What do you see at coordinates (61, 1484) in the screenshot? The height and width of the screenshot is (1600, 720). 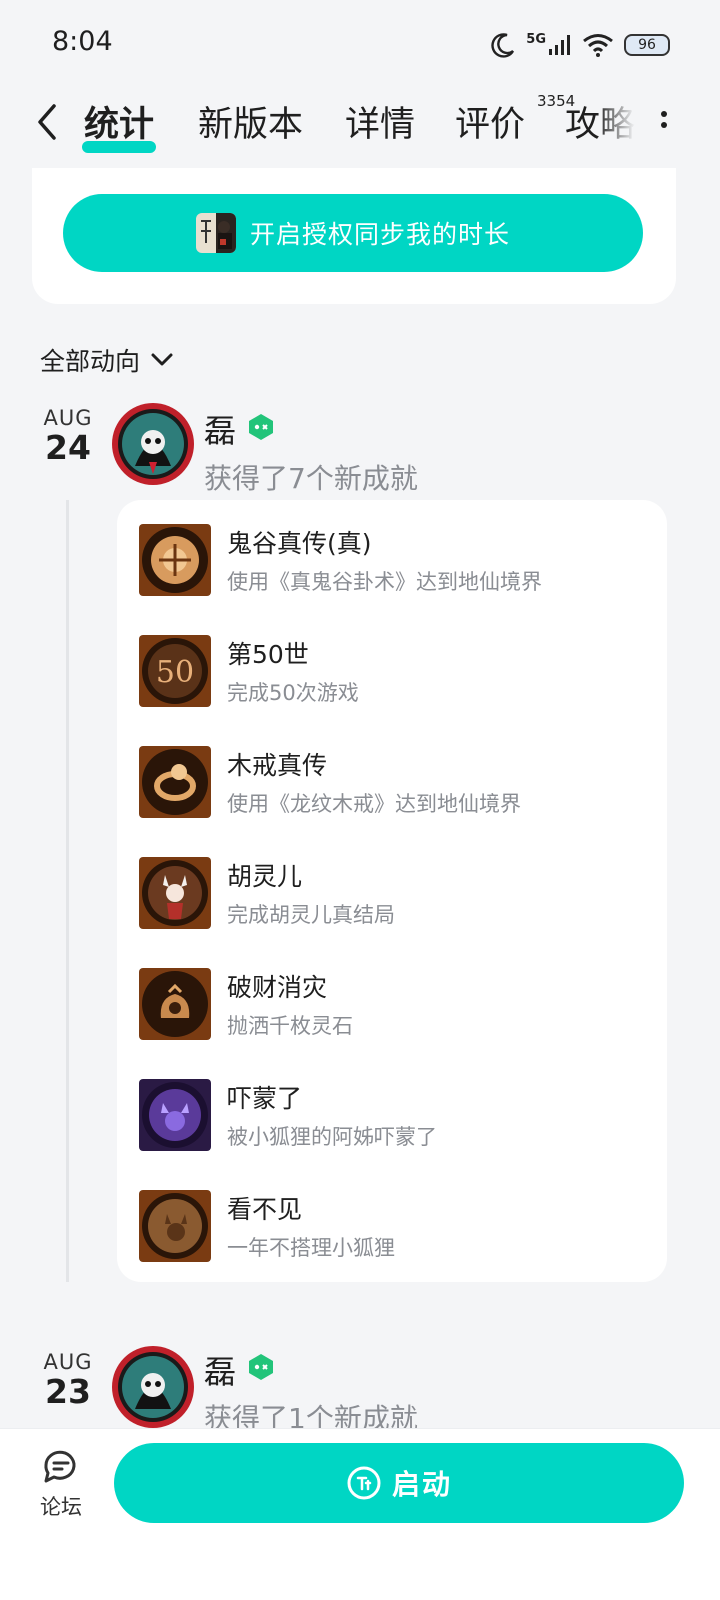 I see `forum-button: 论坛` at bounding box center [61, 1484].